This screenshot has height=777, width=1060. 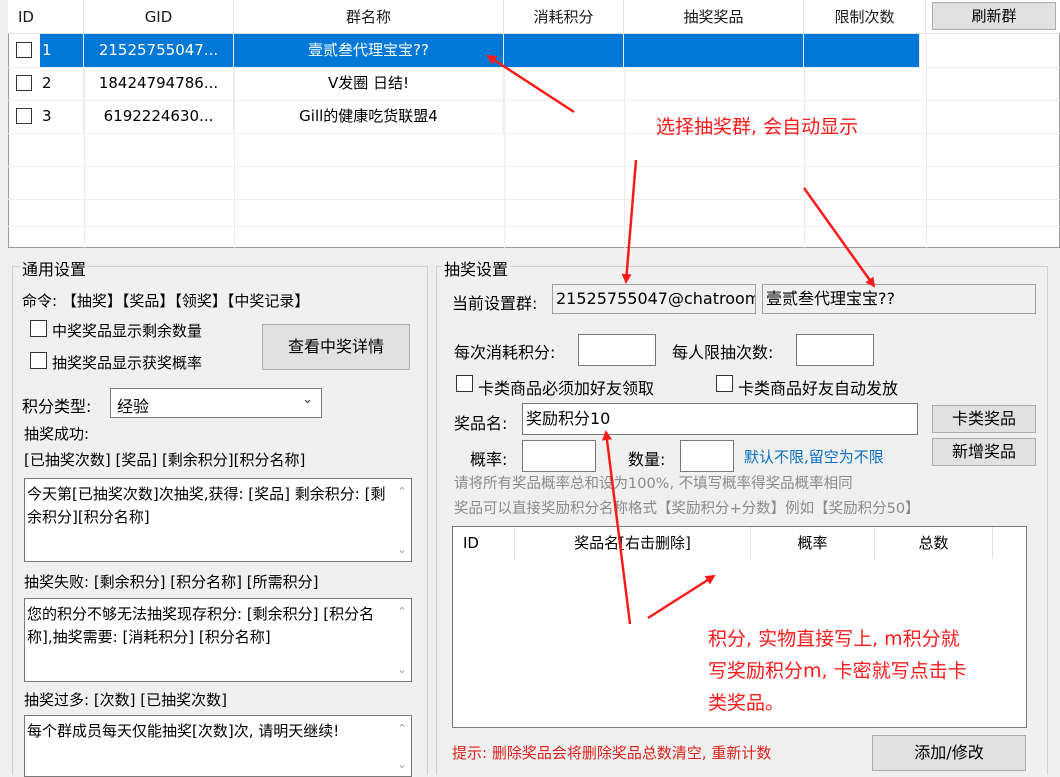 I want to click on row-group-name: 壹贰叁代理宝宝??, so click(x=369, y=50).